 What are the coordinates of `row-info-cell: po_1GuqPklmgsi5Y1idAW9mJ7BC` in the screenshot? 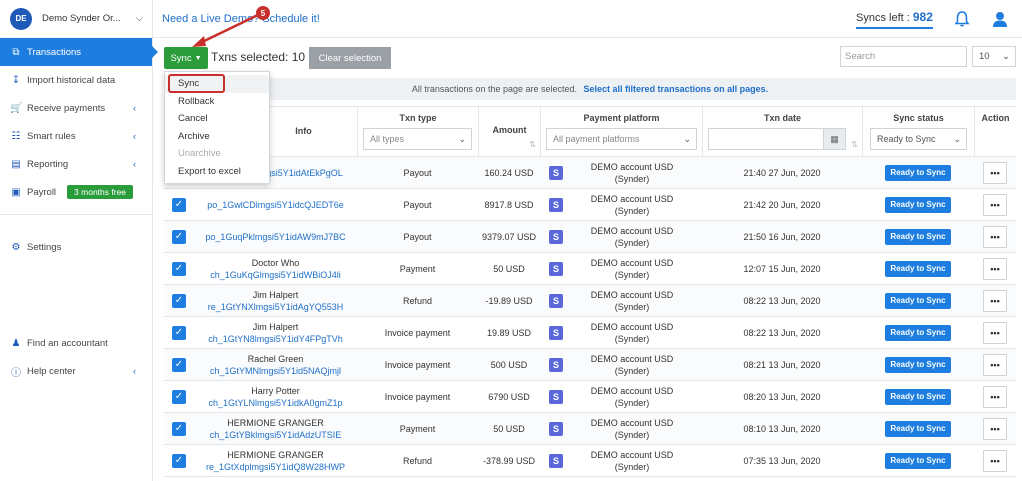 It's located at (275, 237).